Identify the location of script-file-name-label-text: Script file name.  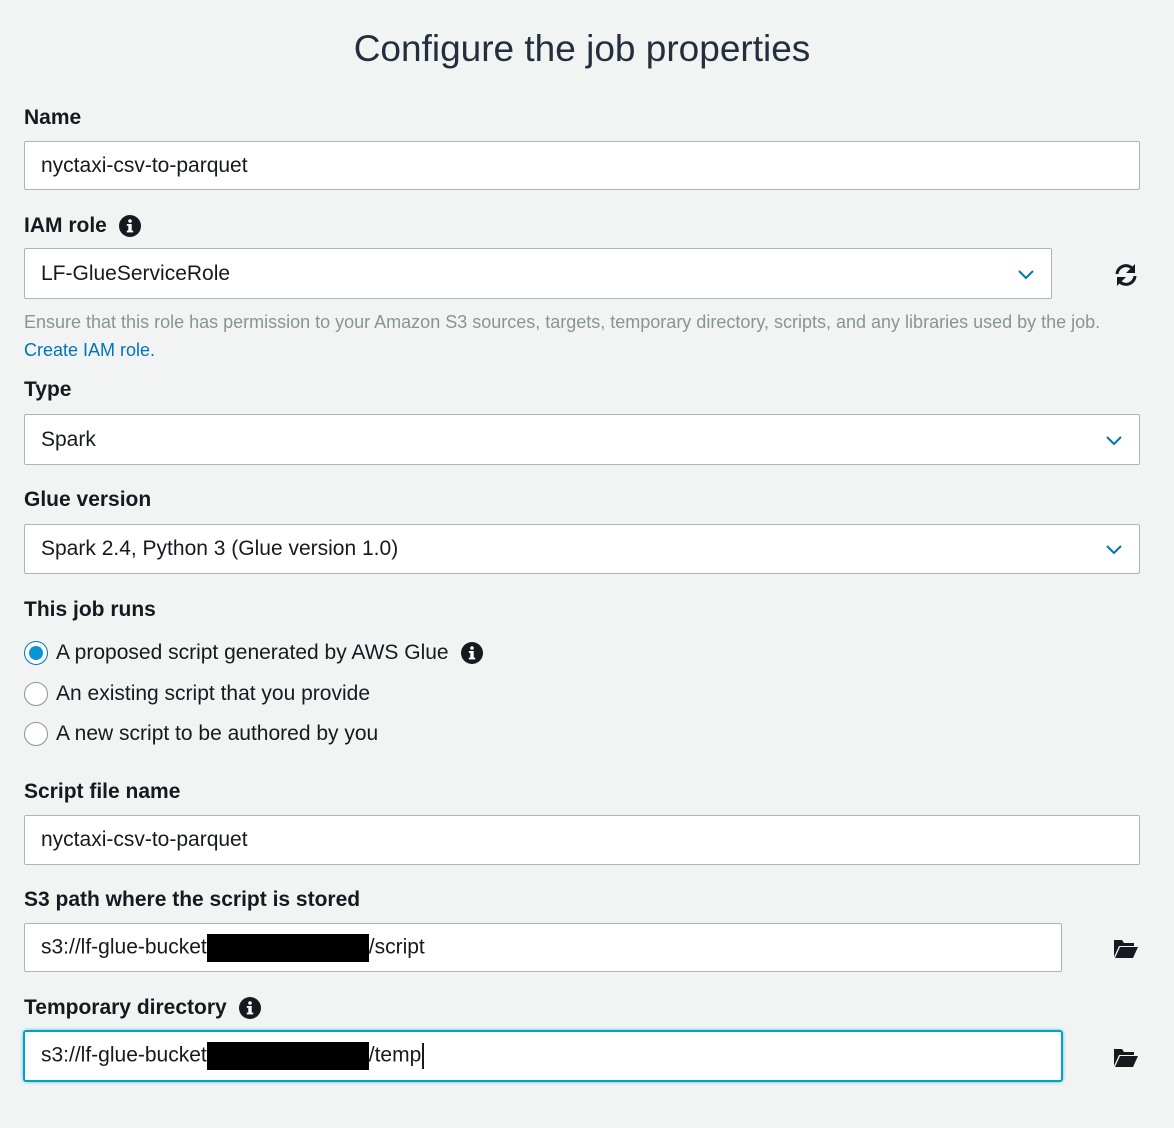
(102, 791).